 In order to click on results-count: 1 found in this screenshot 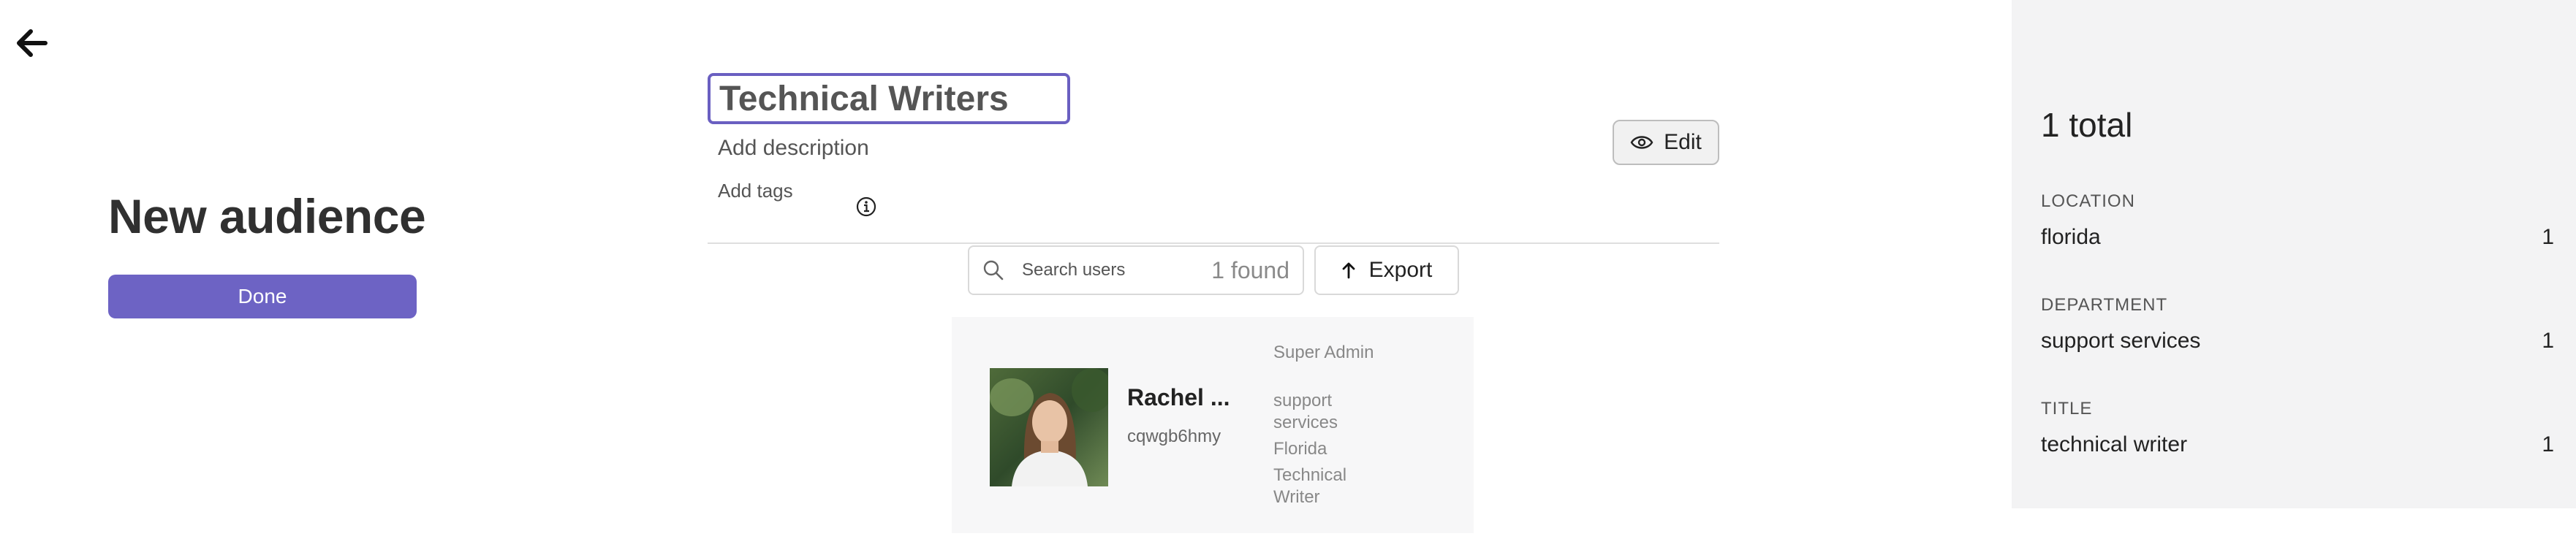, I will do `click(1250, 269)`.